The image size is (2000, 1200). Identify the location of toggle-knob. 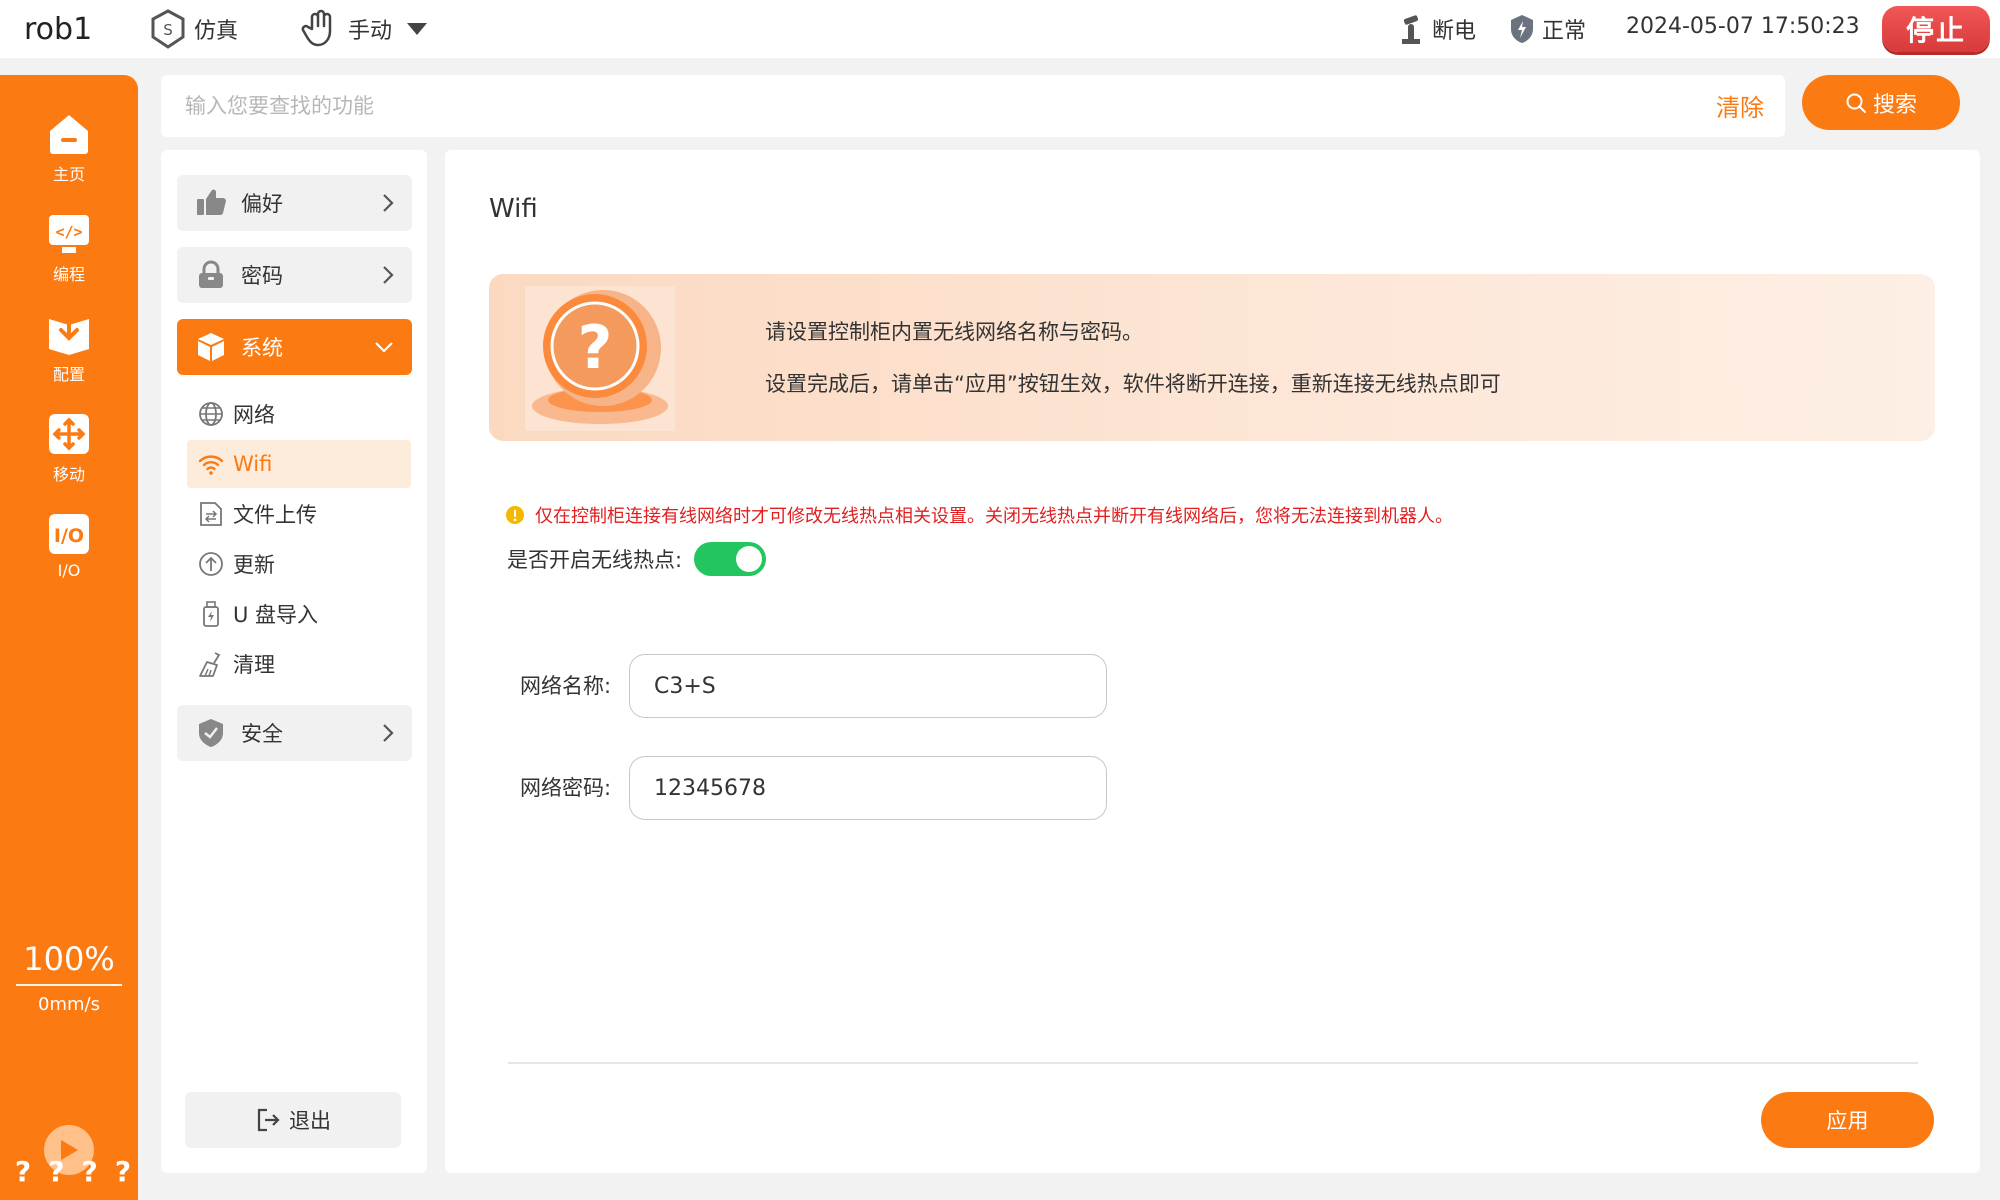
(749, 559).